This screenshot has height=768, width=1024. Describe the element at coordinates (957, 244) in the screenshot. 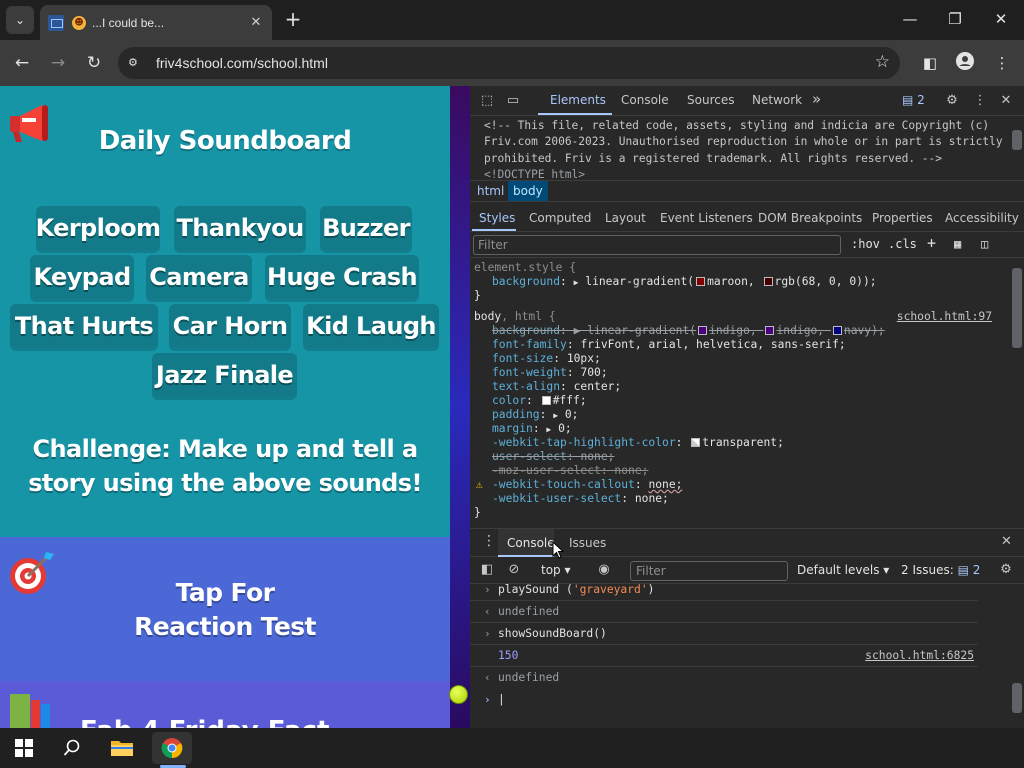

I see `paint-icon: ▦` at that location.